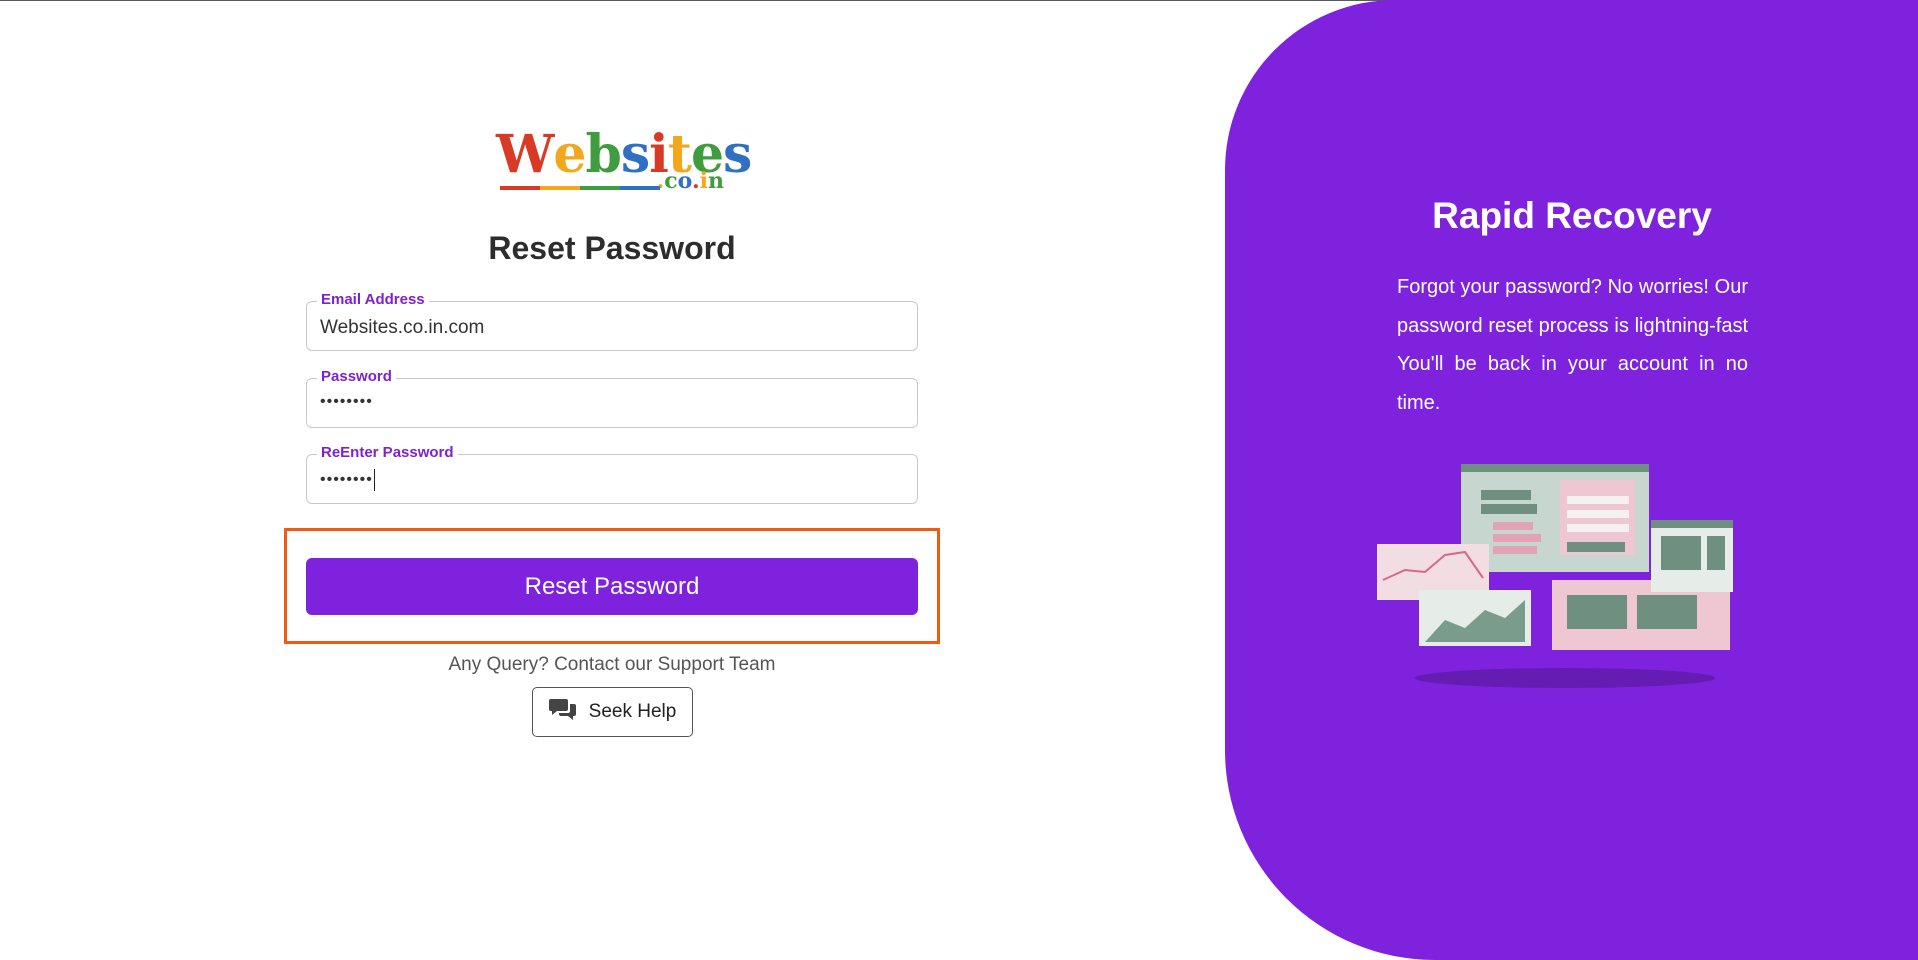  What do you see at coordinates (1555, 576) in the screenshot?
I see `dashboard-illustration` at bounding box center [1555, 576].